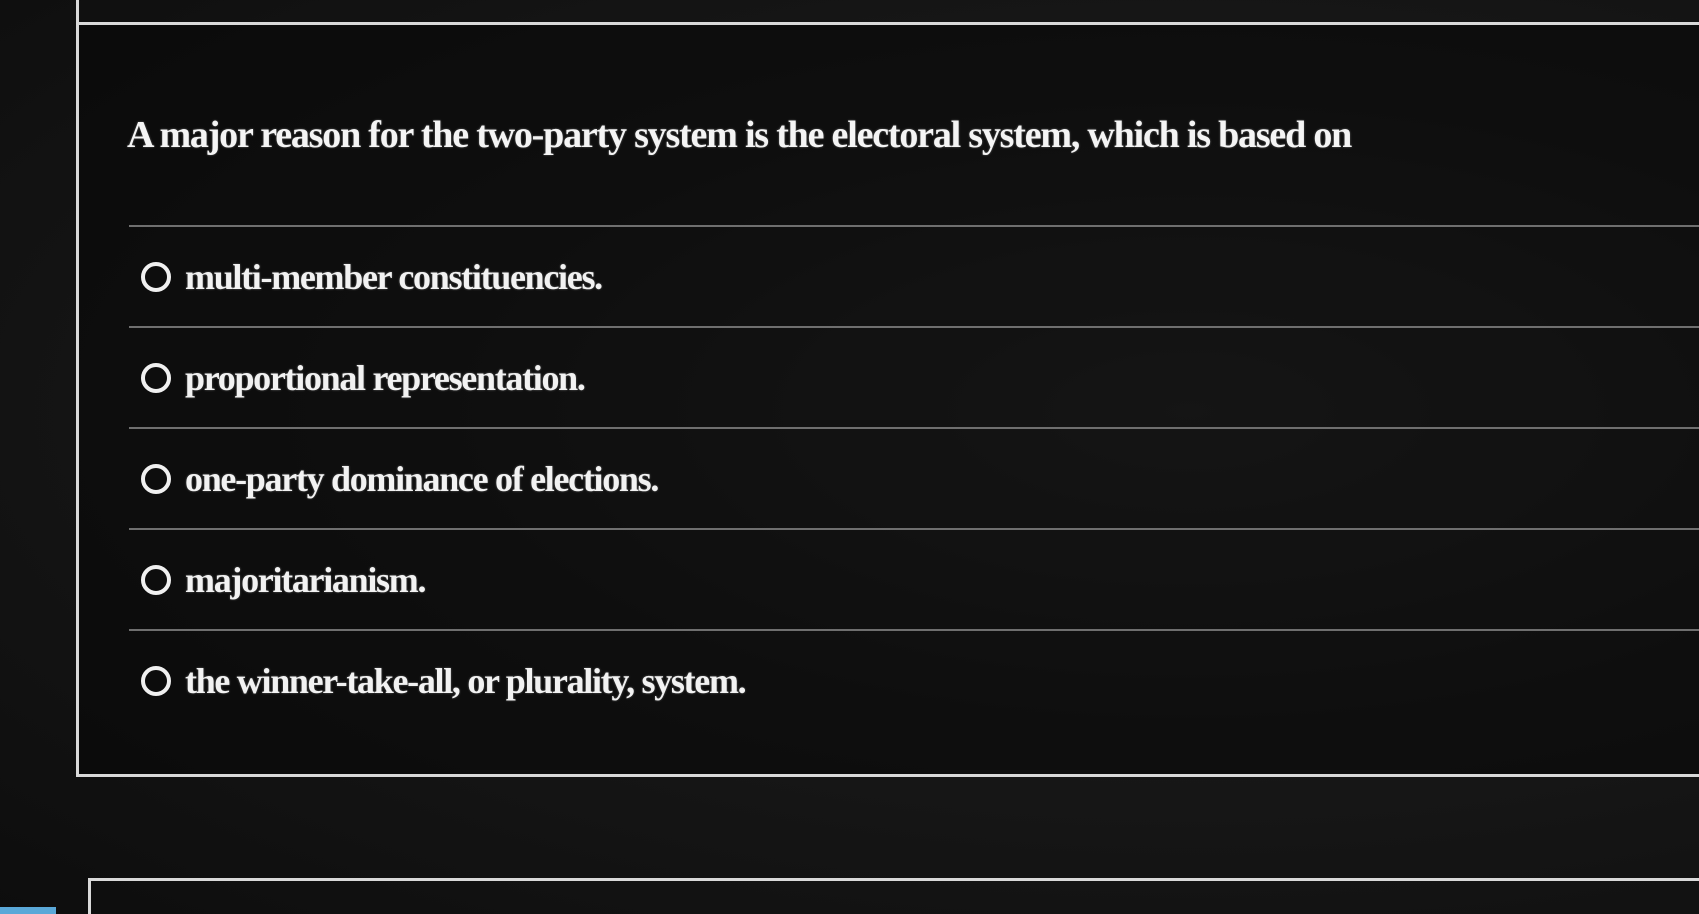 This screenshot has height=914, width=1699. I want to click on answer-option-2: proportional representation., so click(914, 376).